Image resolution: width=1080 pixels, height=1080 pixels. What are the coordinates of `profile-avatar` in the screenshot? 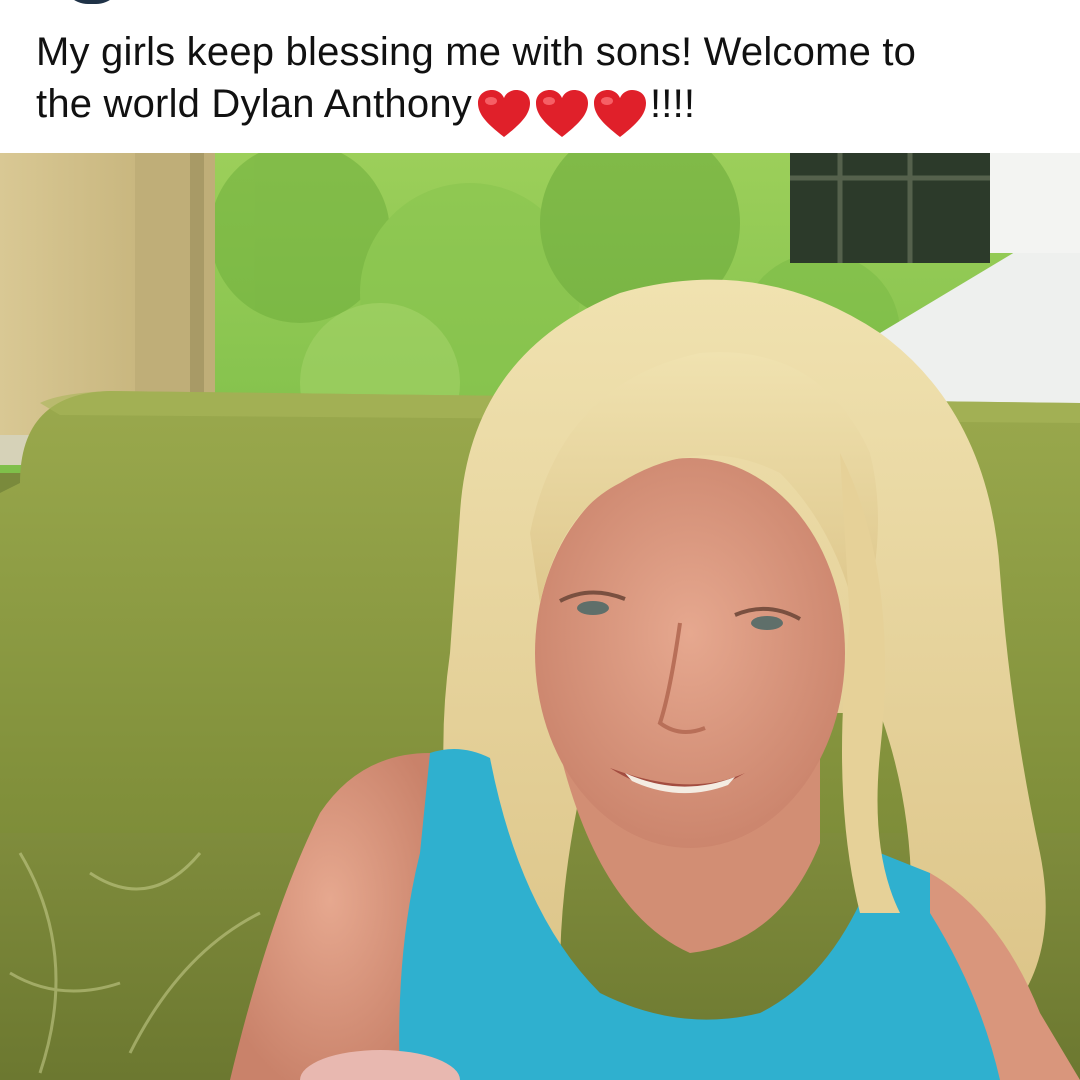 It's located at (92, 2).